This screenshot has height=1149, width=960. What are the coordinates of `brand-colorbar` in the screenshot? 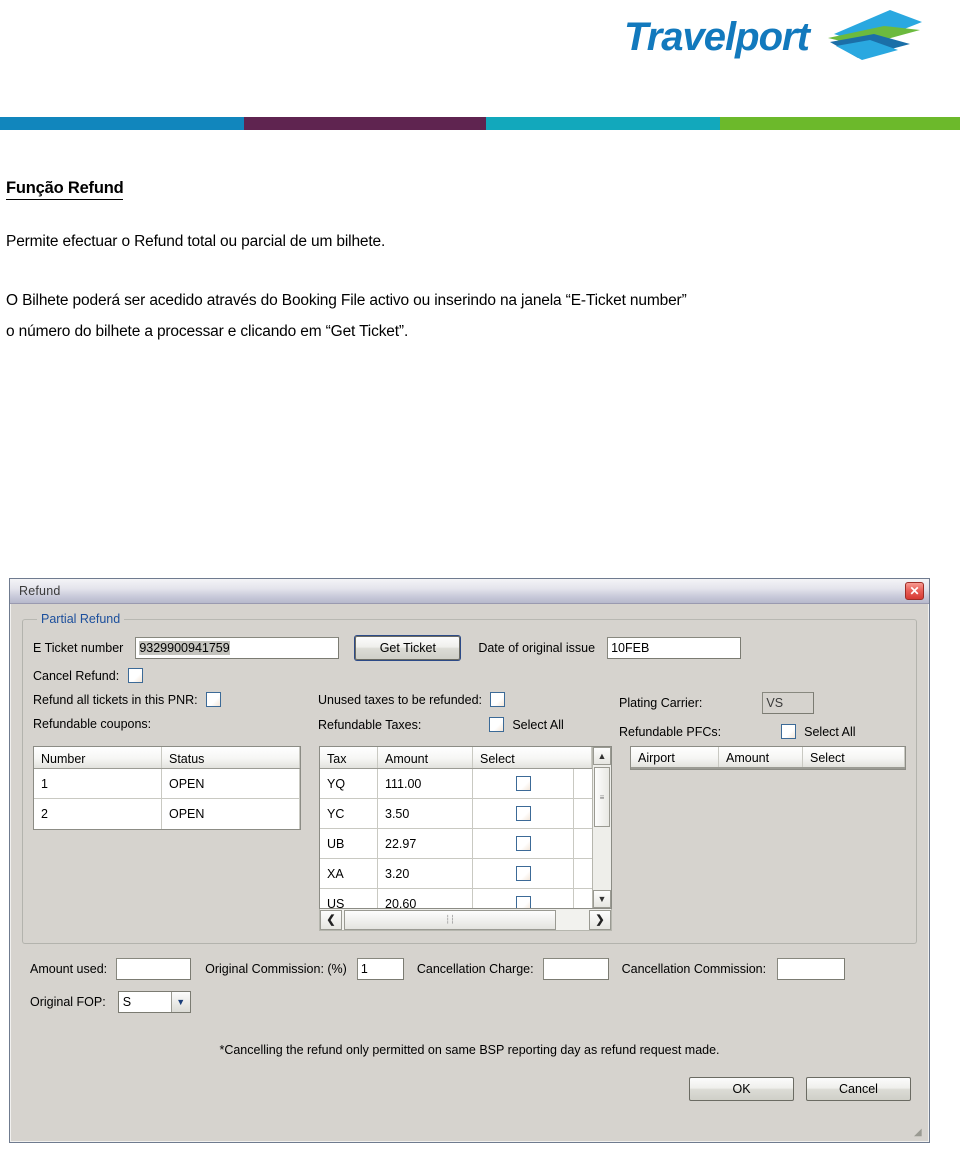 It's located at (480, 123).